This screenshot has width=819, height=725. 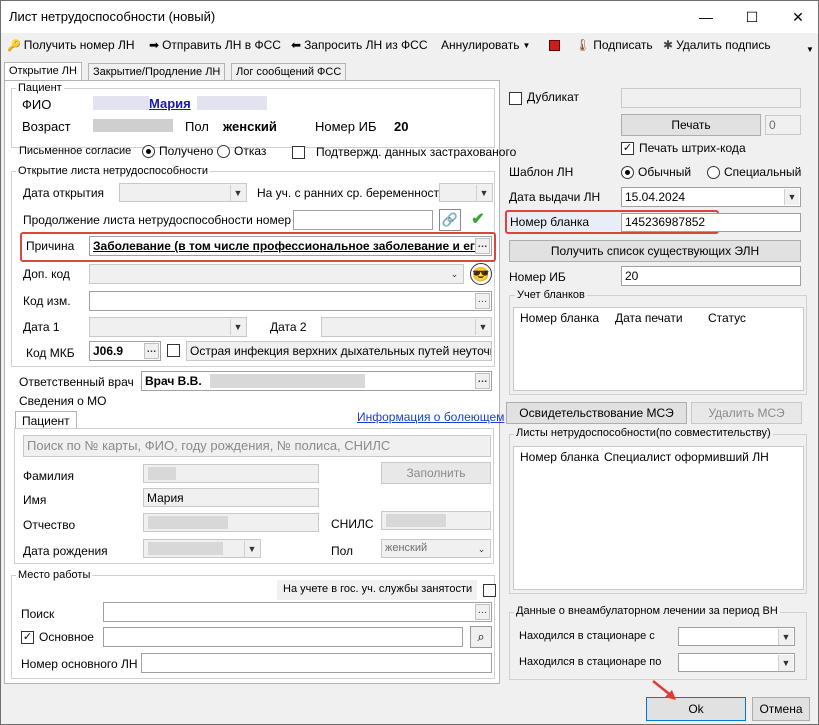 What do you see at coordinates (810, 49) in the screenshot?
I see `toolbar-overflow-icon: ▼` at bounding box center [810, 49].